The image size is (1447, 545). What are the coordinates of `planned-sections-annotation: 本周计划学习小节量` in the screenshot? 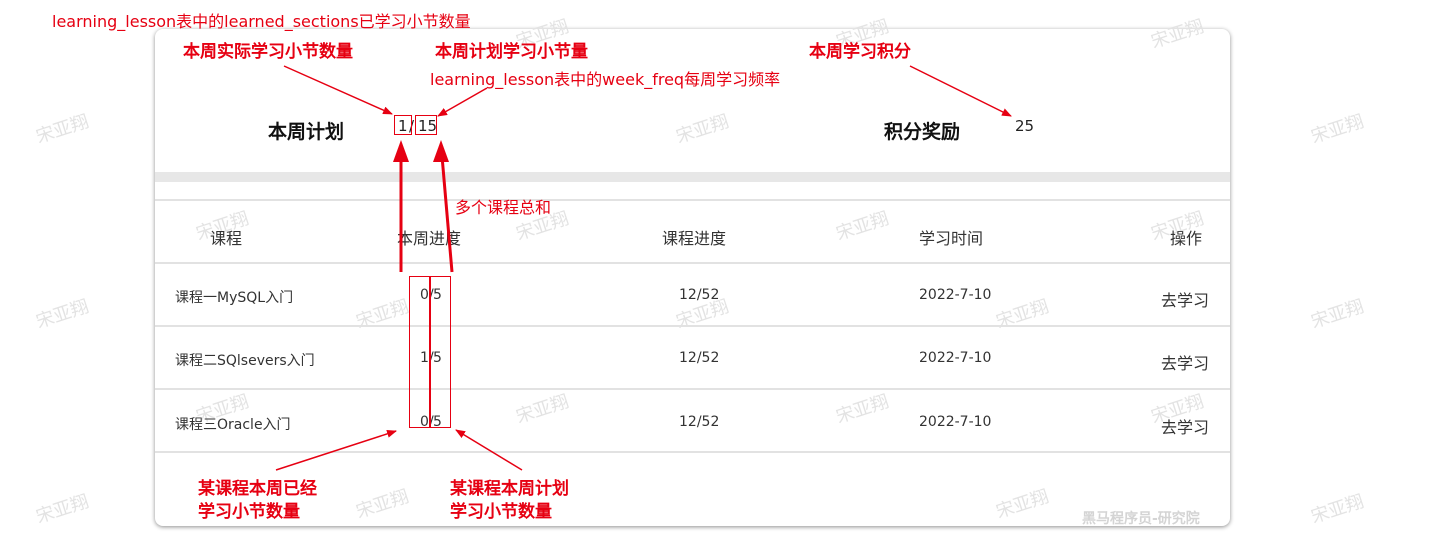 It's located at (511, 52).